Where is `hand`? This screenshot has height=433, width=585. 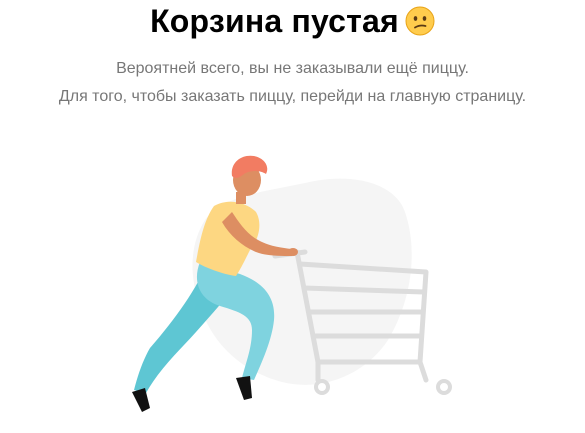 hand is located at coordinates (293, 252).